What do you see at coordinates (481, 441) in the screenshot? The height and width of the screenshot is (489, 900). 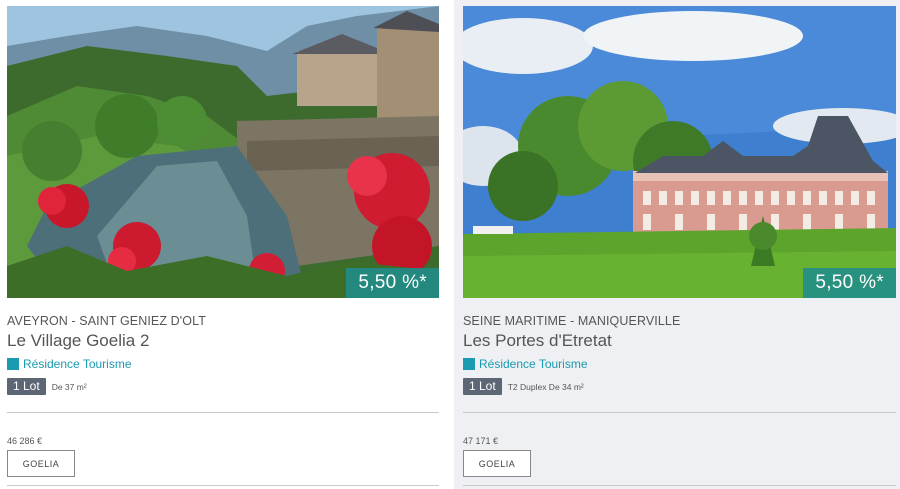 I see `listing-price: 47 171 €` at bounding box center [481, 441].